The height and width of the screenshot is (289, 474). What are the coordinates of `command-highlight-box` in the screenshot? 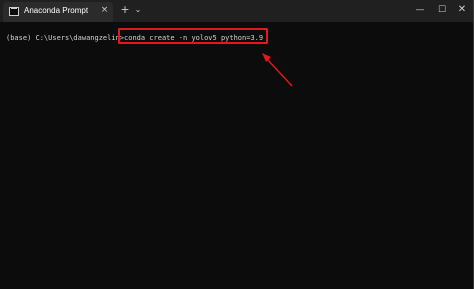 It's located at (193, 36).